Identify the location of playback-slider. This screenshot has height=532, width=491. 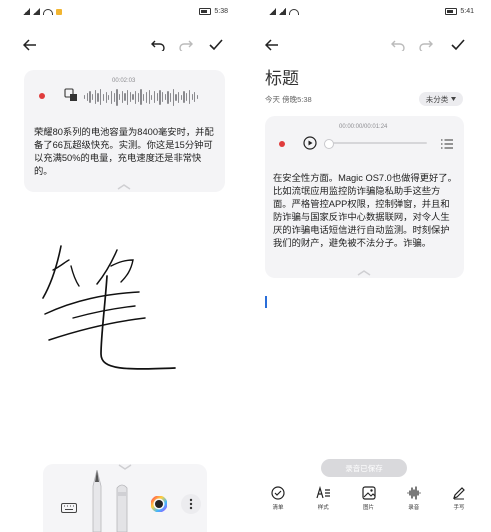
(375, 144).